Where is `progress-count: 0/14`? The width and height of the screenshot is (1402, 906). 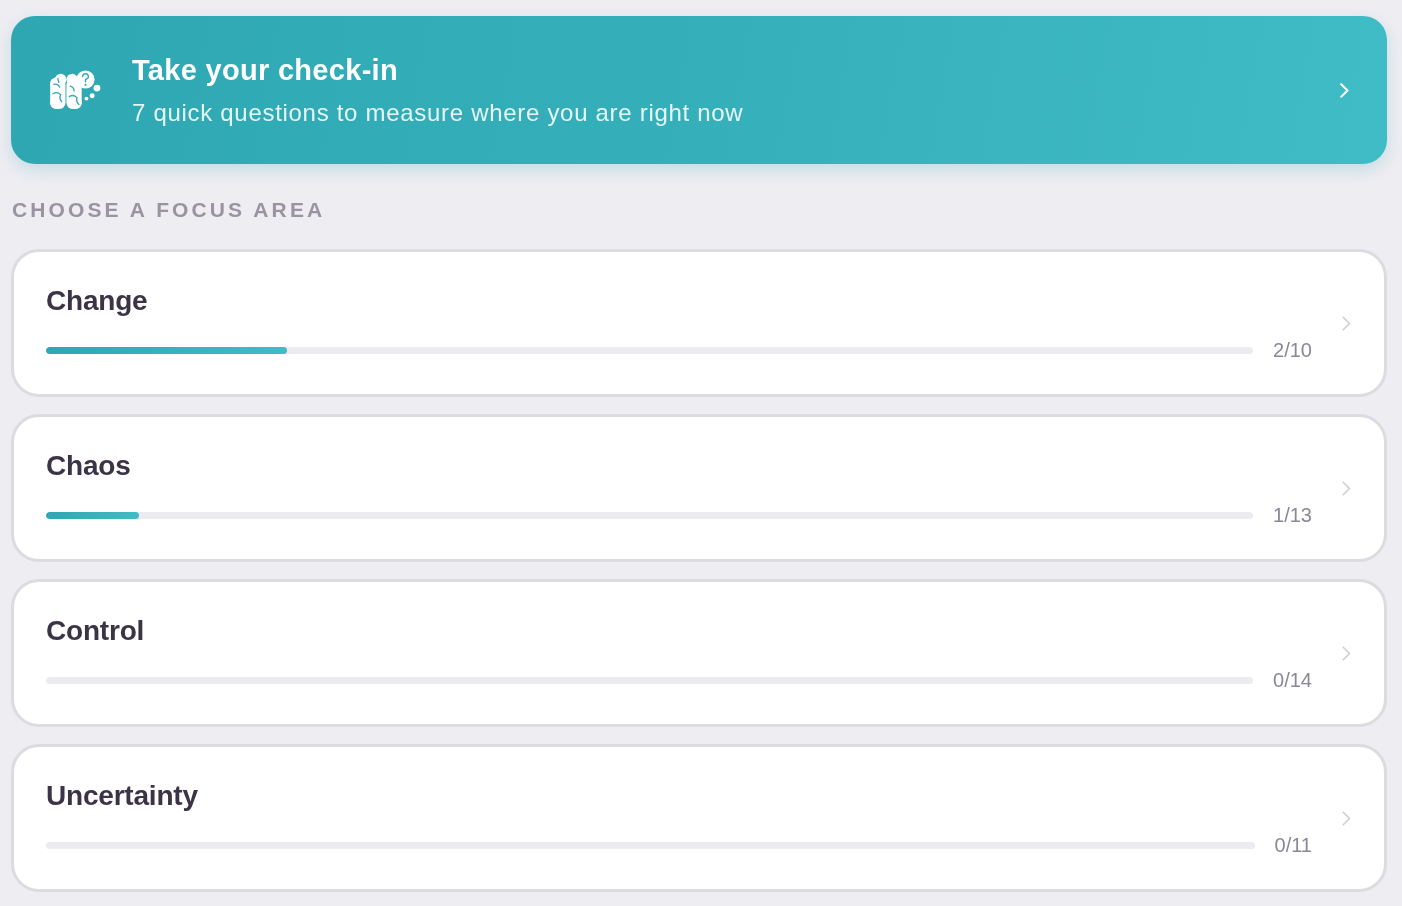
progress-count: 0/14 is located at coordinates (1292, 680).